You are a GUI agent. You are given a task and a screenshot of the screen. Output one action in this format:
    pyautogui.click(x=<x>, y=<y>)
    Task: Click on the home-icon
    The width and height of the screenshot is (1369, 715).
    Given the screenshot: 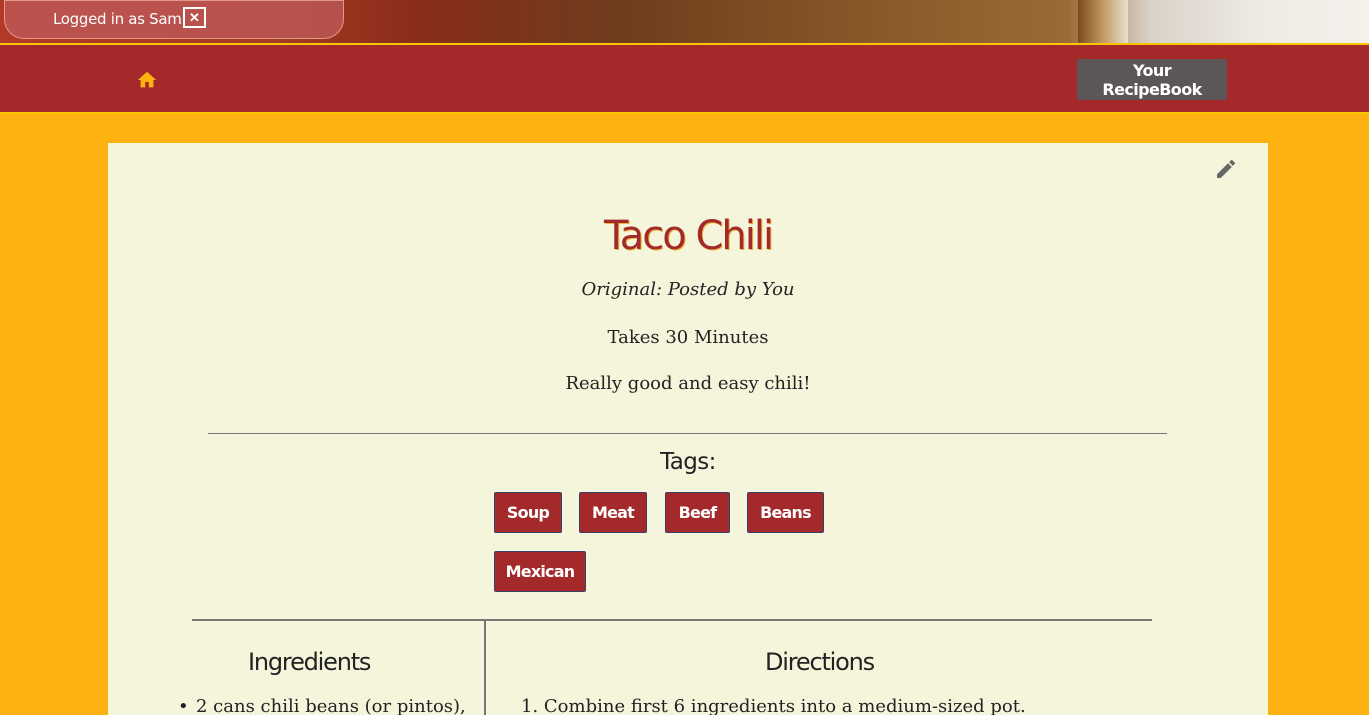 What is the action you would take?
    pyautogui.click(x=147, y=80)
    